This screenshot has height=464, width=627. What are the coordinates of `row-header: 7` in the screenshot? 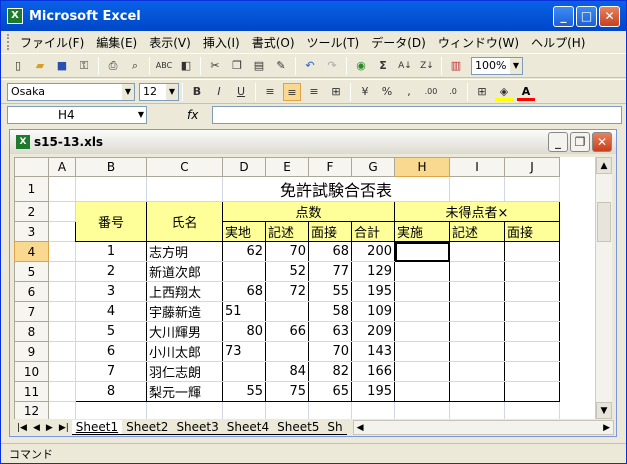 It's located at (31, 311).